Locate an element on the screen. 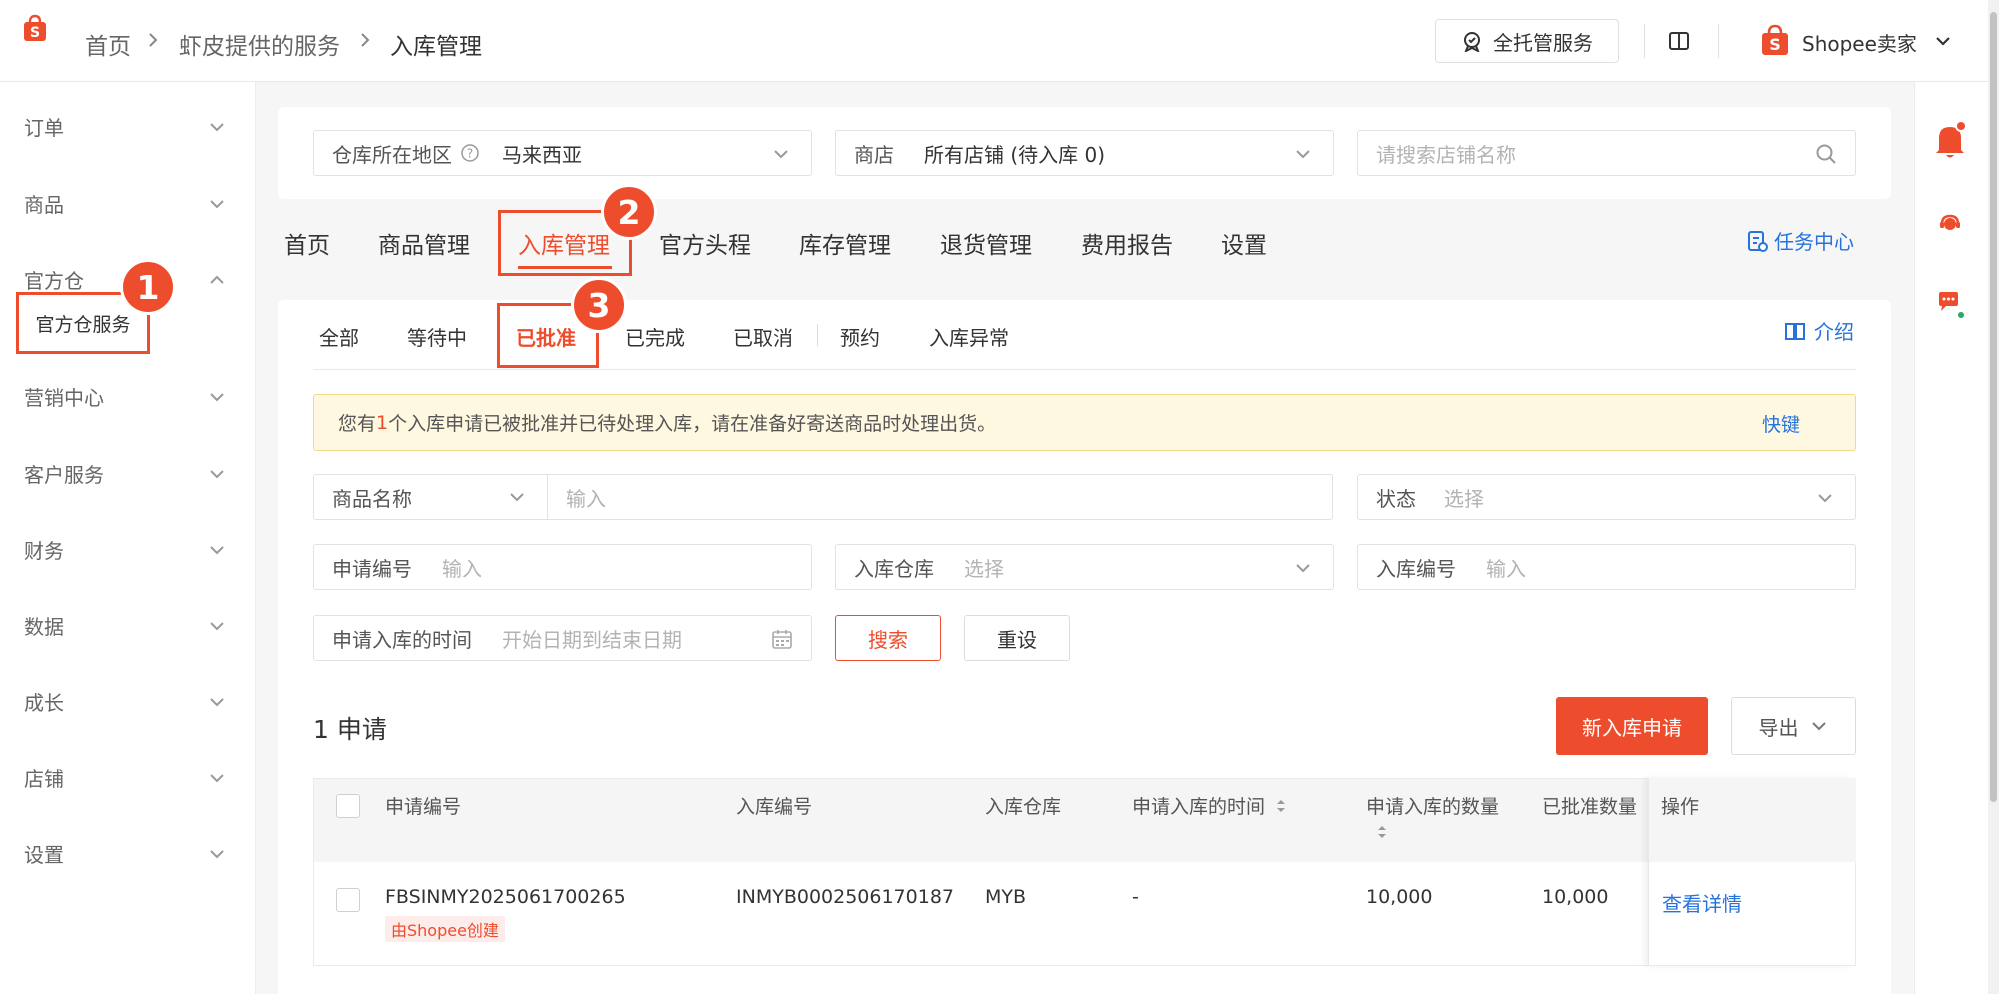  shop-select: 商店 所有店铺 (待入库 0) is located at coordinates (1084, 153).